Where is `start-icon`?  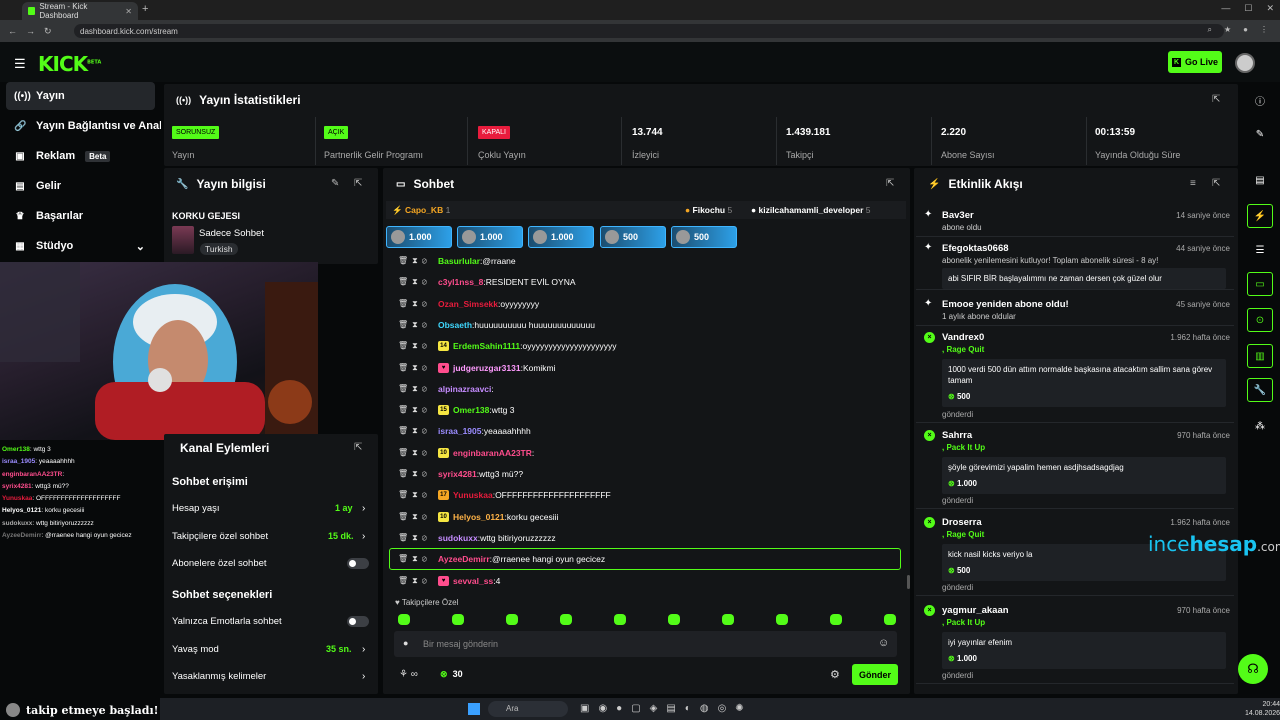 start-icon is located at coordinates (474, 709).